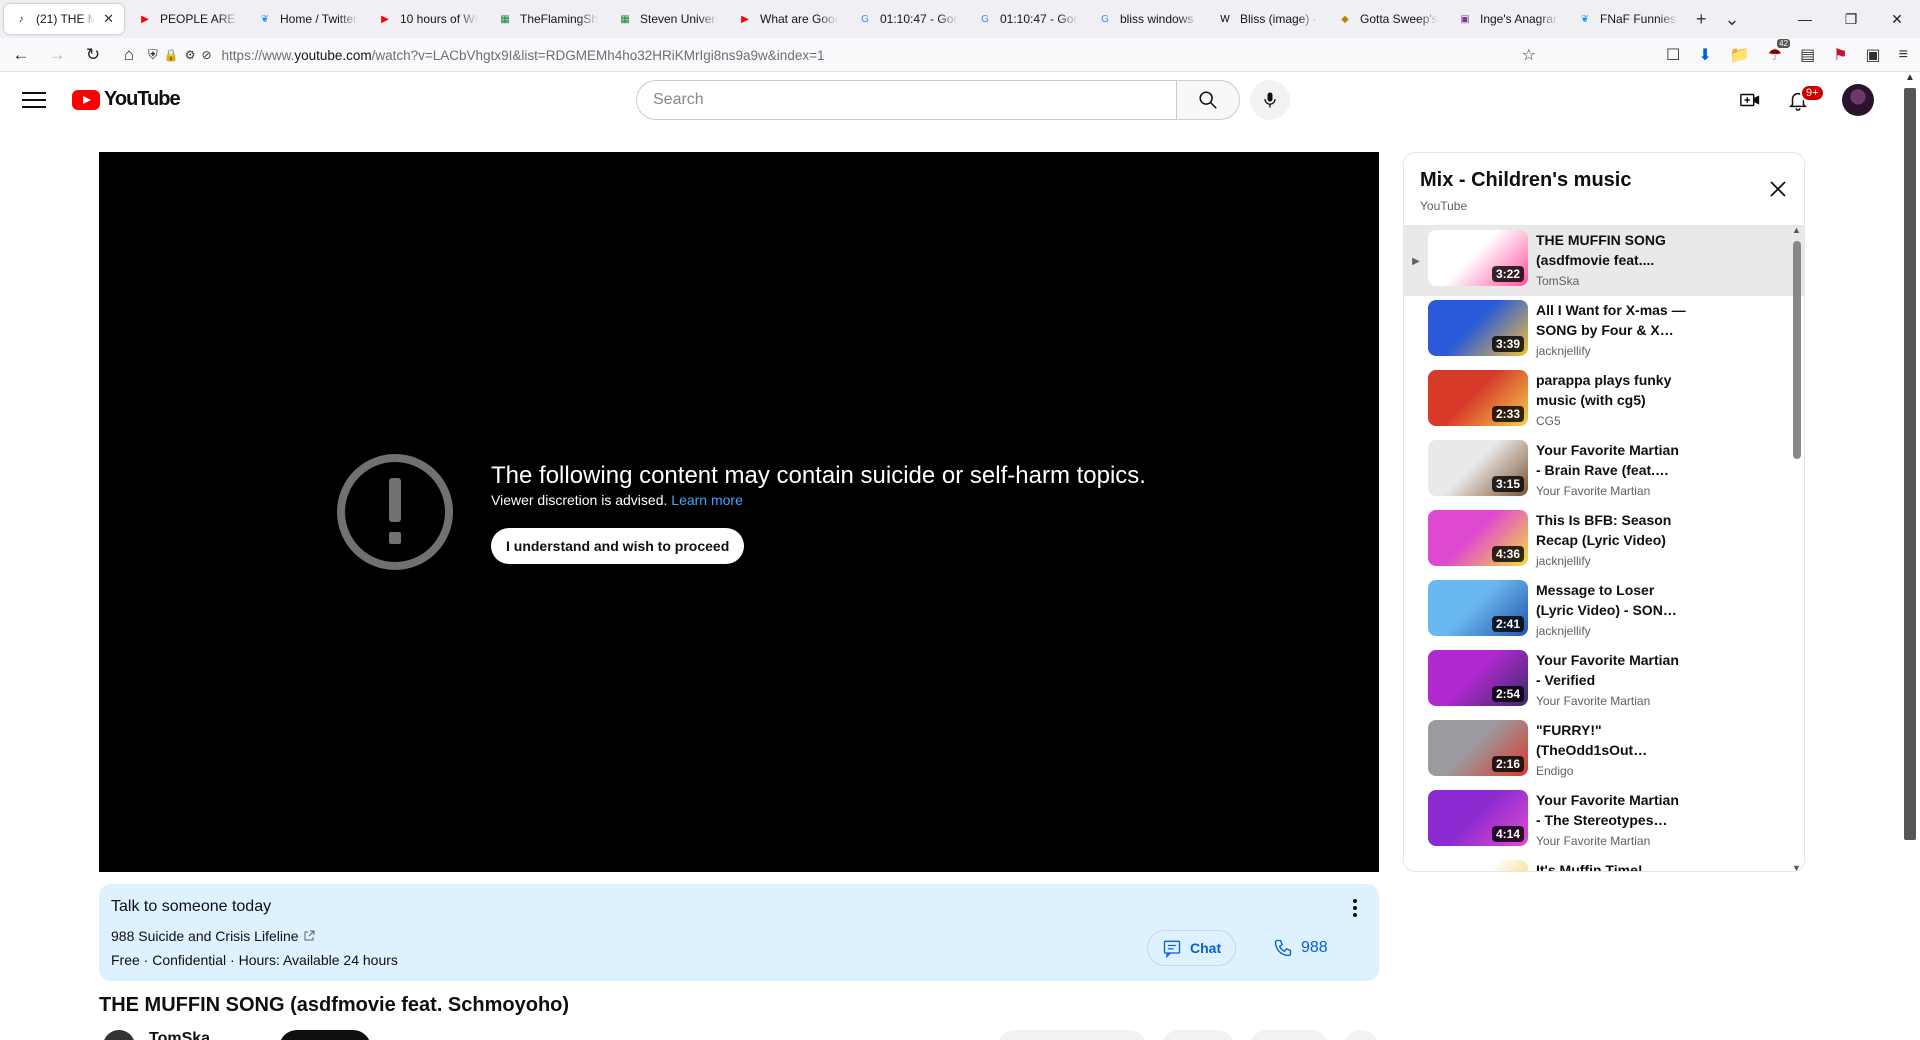 Image resolution: width=1920 pixels, height=1040 pixels. Describe the element at coordinates (1478, 468) in the screenshot. I see `video-thumbnail: 3:15` at that location.